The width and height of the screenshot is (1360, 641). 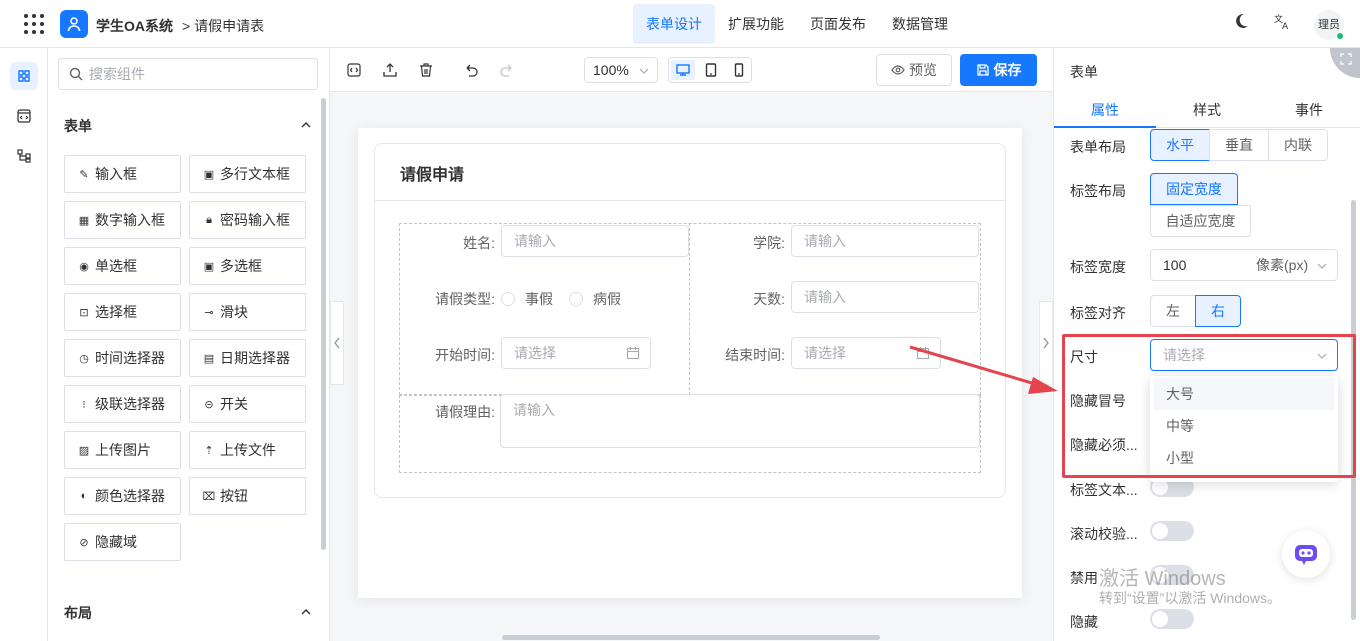 I want to click on chat-assistant-button, so click(x=1306, y=554).